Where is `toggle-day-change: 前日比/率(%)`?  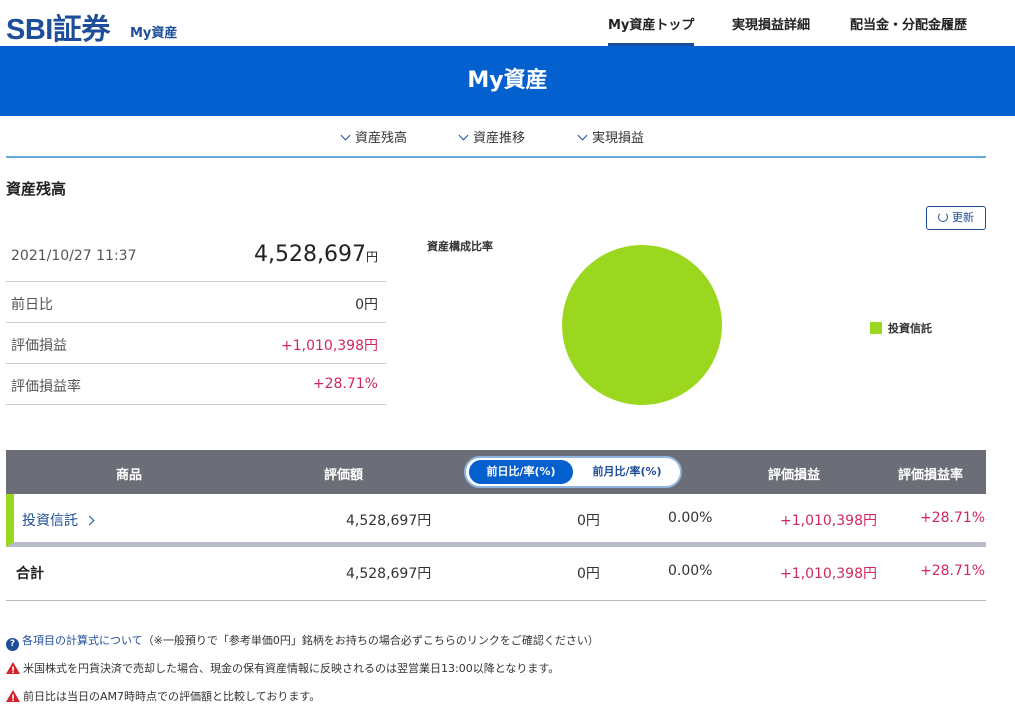 toggle-day-change: 前日比/率(%) is located at coordinates (521, 472).